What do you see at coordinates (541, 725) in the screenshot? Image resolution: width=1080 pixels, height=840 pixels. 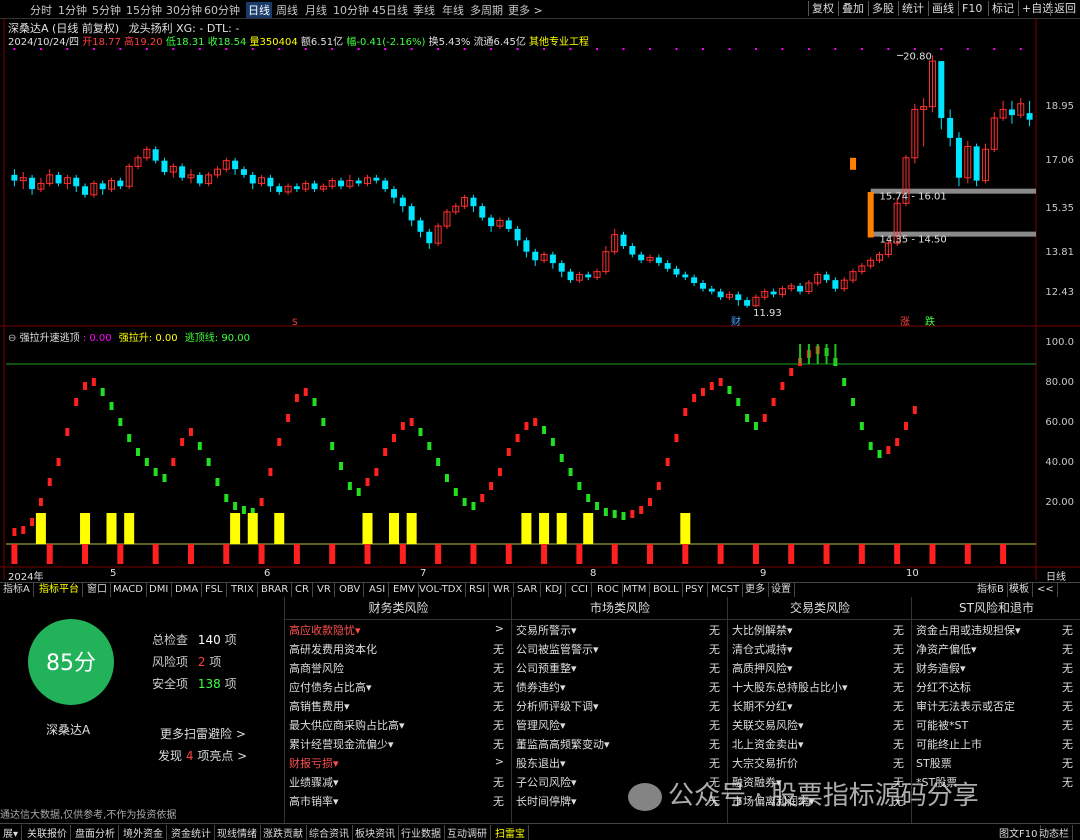 I see `risk-item-name: 管理风险▾` at bounding box center [541, 725].